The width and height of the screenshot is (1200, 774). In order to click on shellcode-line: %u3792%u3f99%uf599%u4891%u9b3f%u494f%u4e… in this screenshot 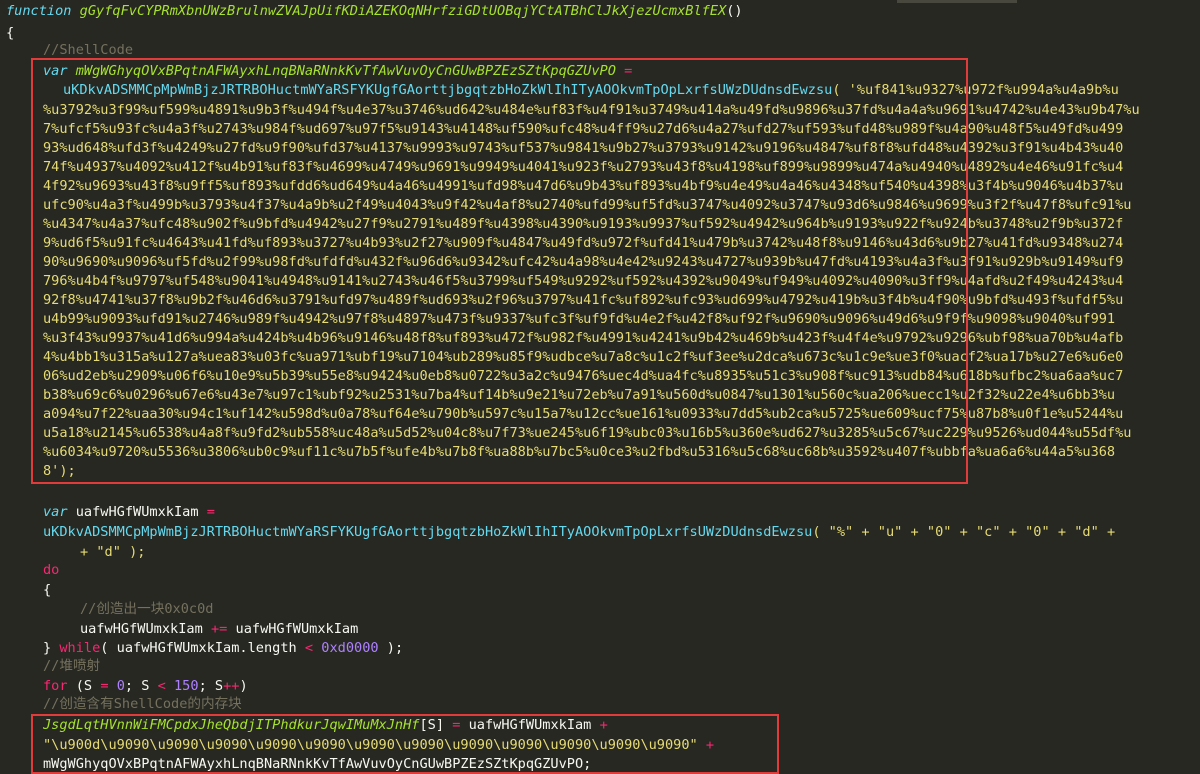, I will do `click(591, 110)`.